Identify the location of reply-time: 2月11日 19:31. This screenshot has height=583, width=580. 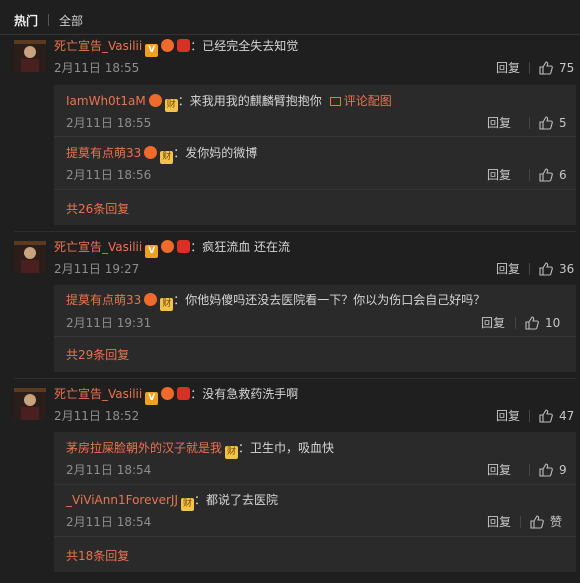
(109, 323).